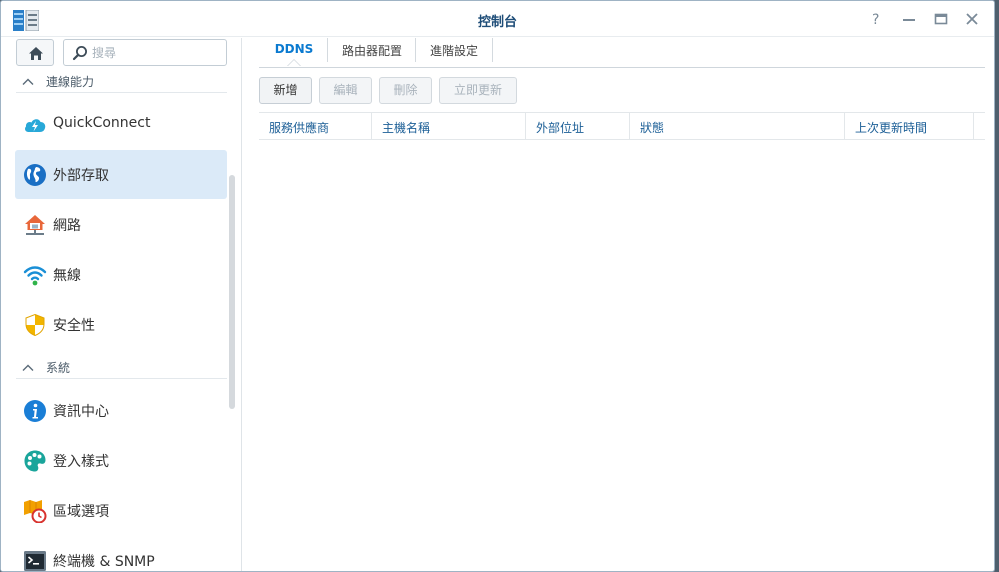 This screenshot has width=999, height=572. Describe the element at coordinates (35, 561) in the screenshot. I see `terminal-icon` at that location.